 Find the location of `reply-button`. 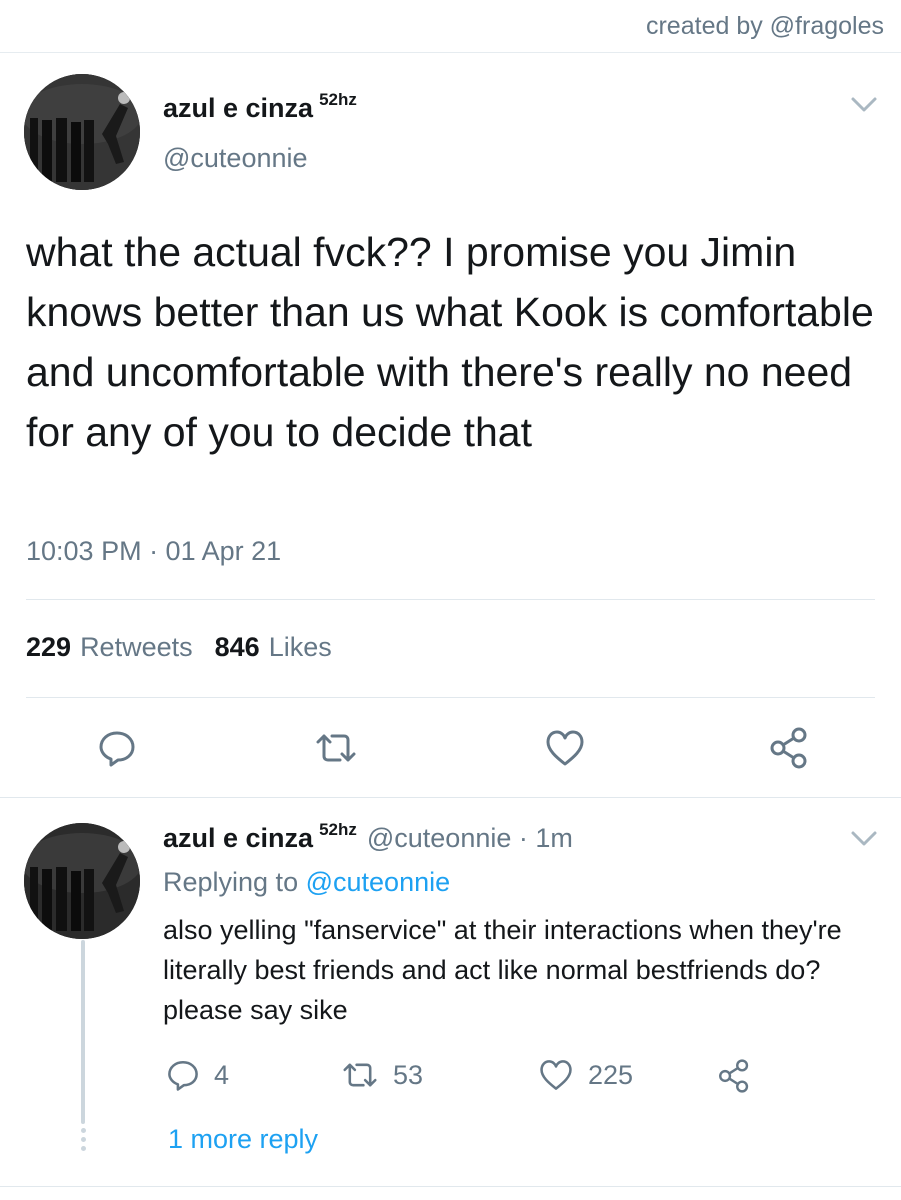

reply-button is located at coordinates (117, 748).